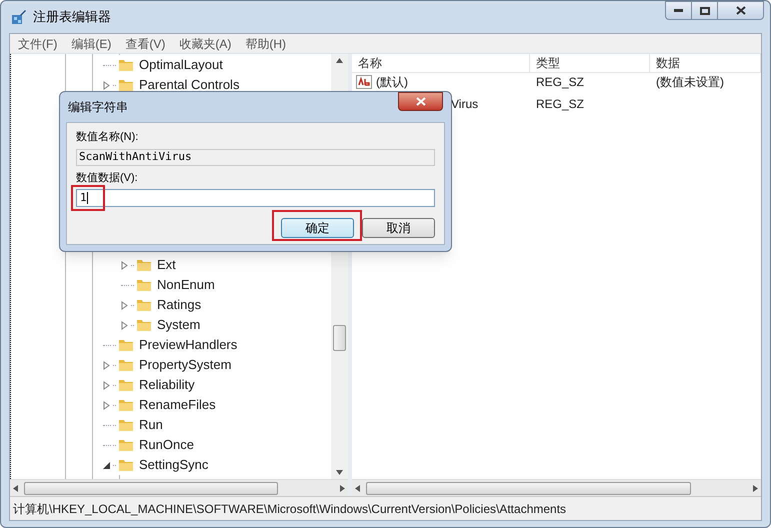 This screenshot has width=771, height=528. What do you see at coordinates (187, 345) in the screenshot?
I see `tree-item: PreviewHandlers` at bounding box center [187, 345].